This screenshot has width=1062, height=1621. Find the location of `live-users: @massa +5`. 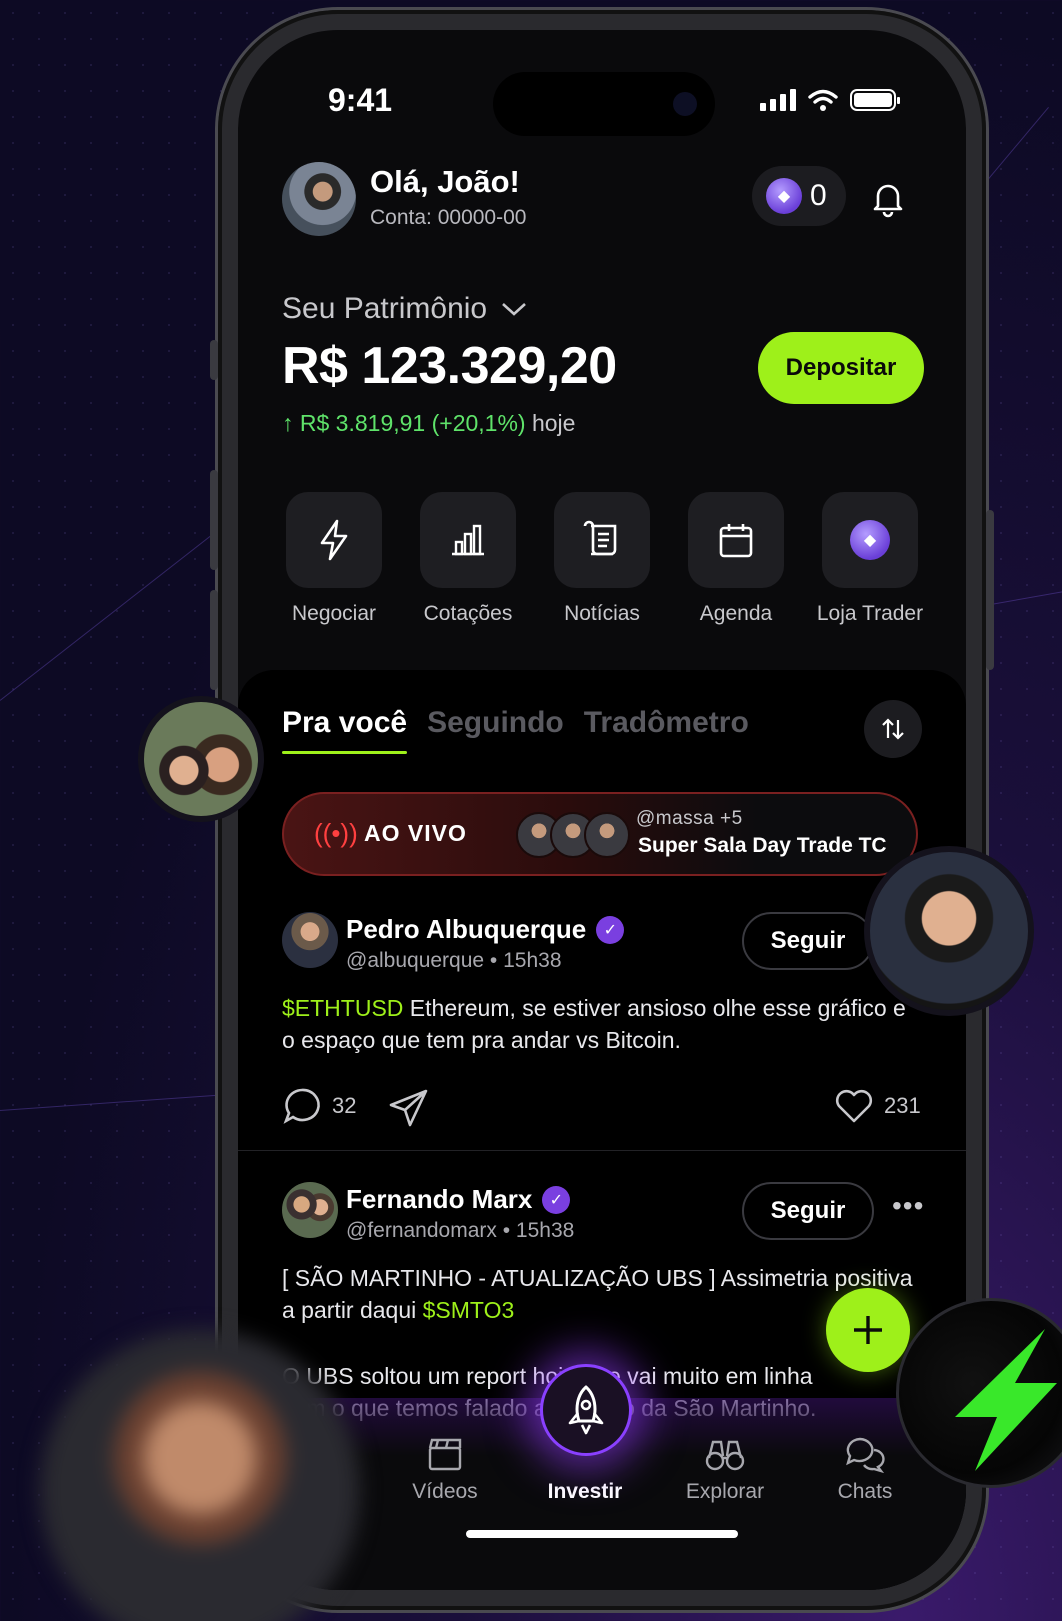

live-users: @massa +5 is located at coordinates (689, 818).